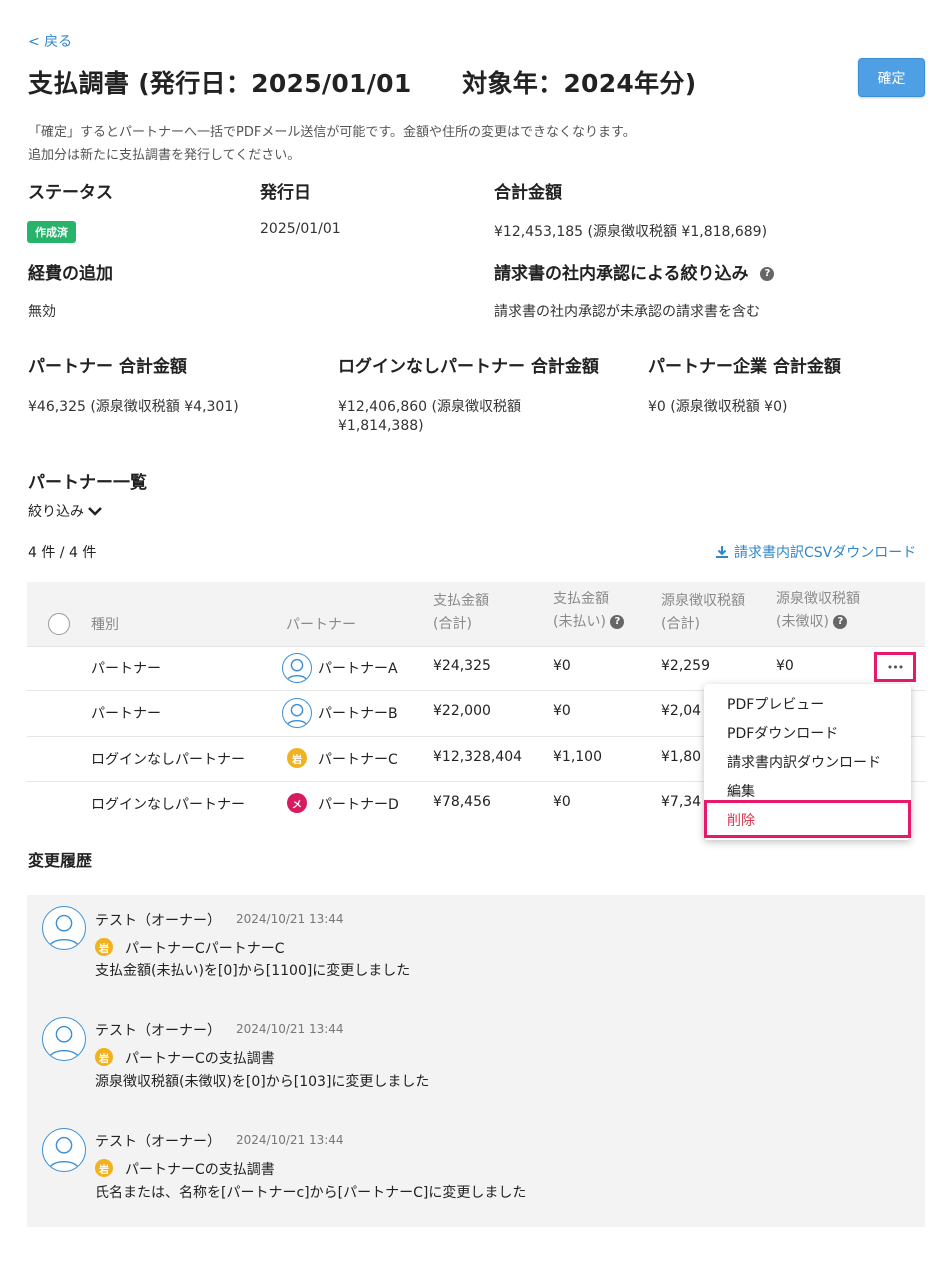 Image resolution: width=951 pixels, height=1270 pixels. What do you see at coordinates (60, 860) in the screenshot?
I see `history-title: 変更履歴` at bounding box center [60, 860].